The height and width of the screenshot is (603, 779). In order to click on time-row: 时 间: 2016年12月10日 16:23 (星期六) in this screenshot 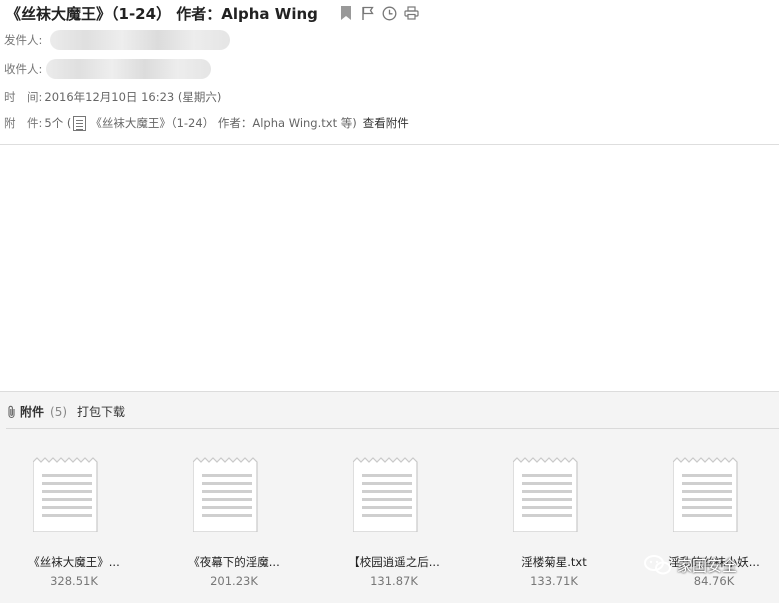, I will do `click(112, 97)`.